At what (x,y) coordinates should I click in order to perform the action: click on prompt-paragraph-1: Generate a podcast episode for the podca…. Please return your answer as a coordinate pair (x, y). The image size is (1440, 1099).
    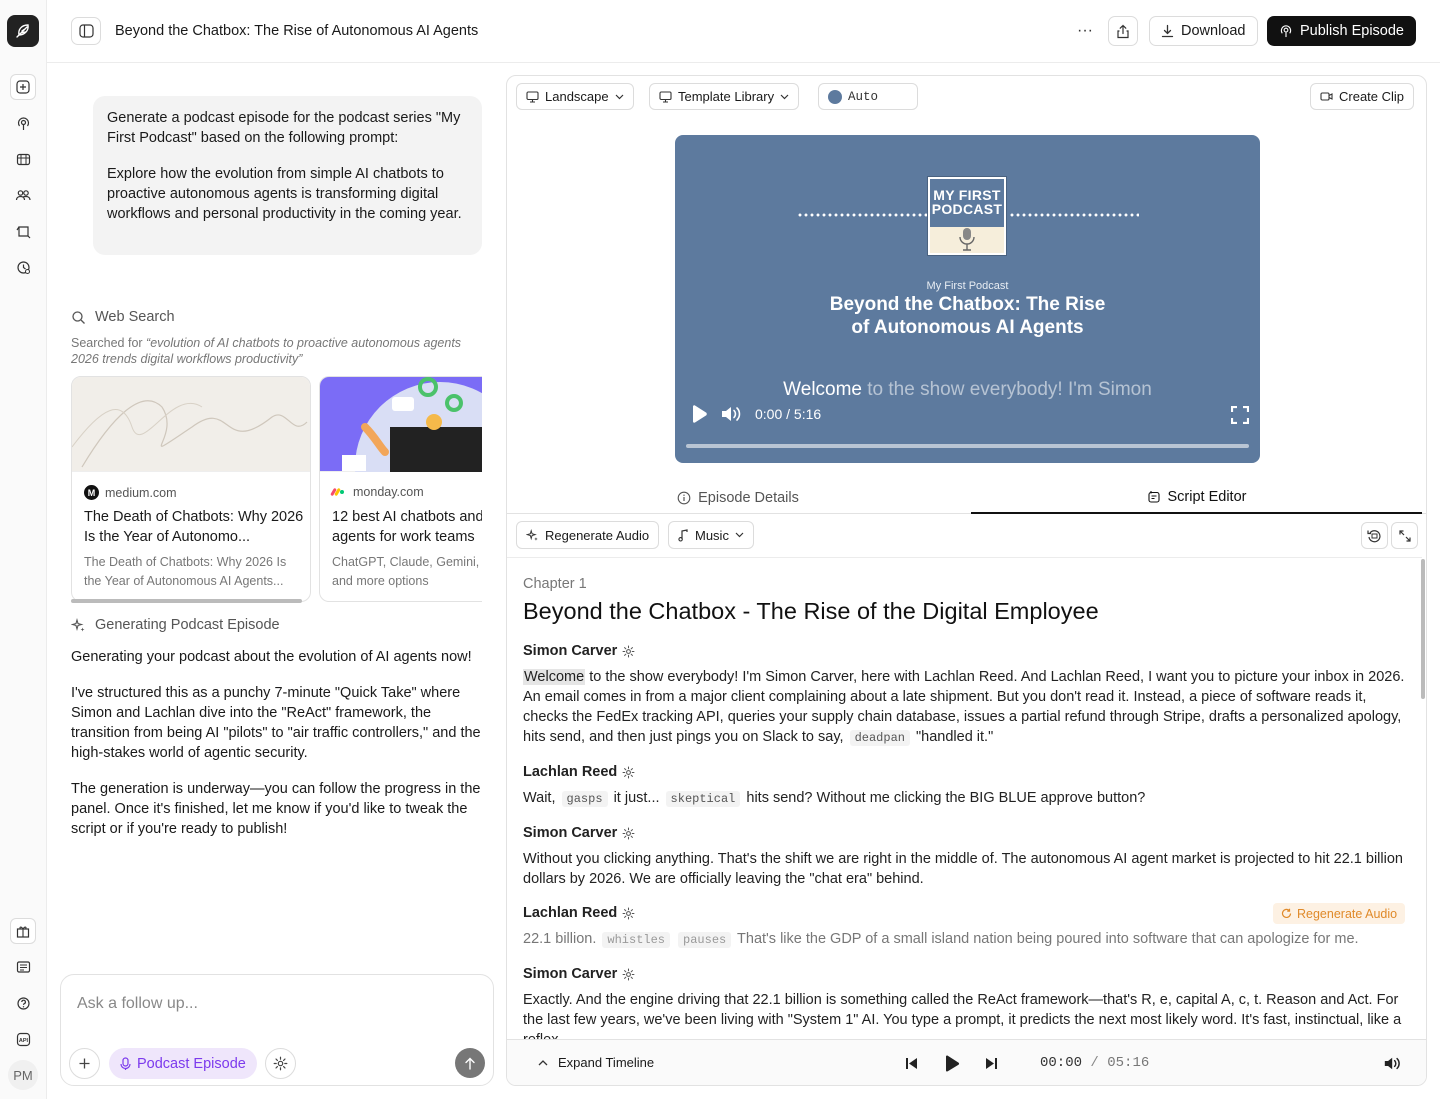
    Looking at the image, I should click on (284, 128).